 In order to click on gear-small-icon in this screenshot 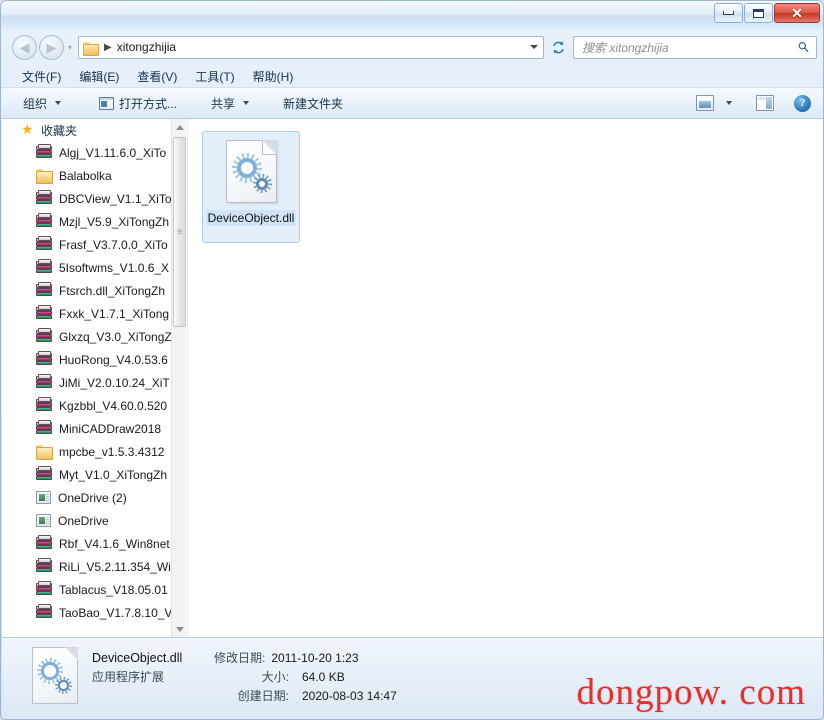, I will do `click(262, 183)`.